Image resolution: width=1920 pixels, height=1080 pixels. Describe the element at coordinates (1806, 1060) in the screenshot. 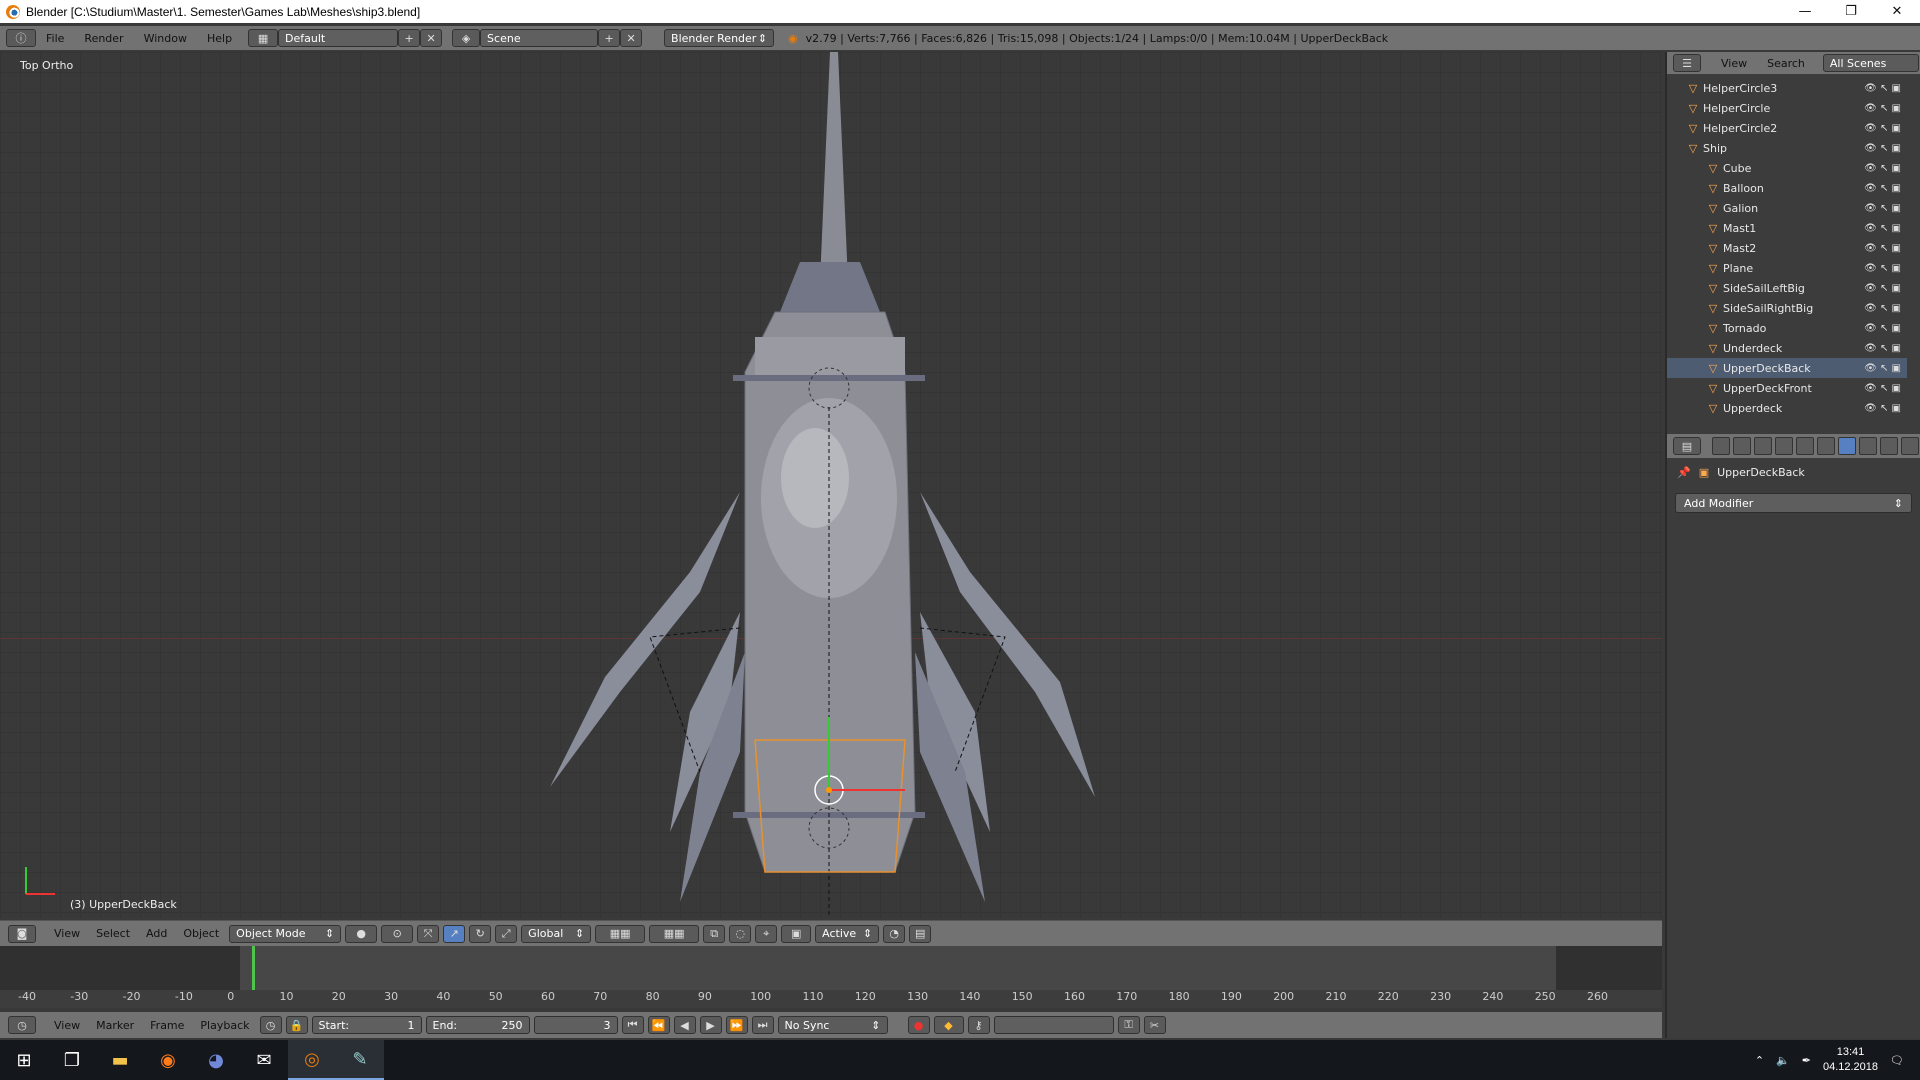

I see `pen-icon: ✒` at that location.